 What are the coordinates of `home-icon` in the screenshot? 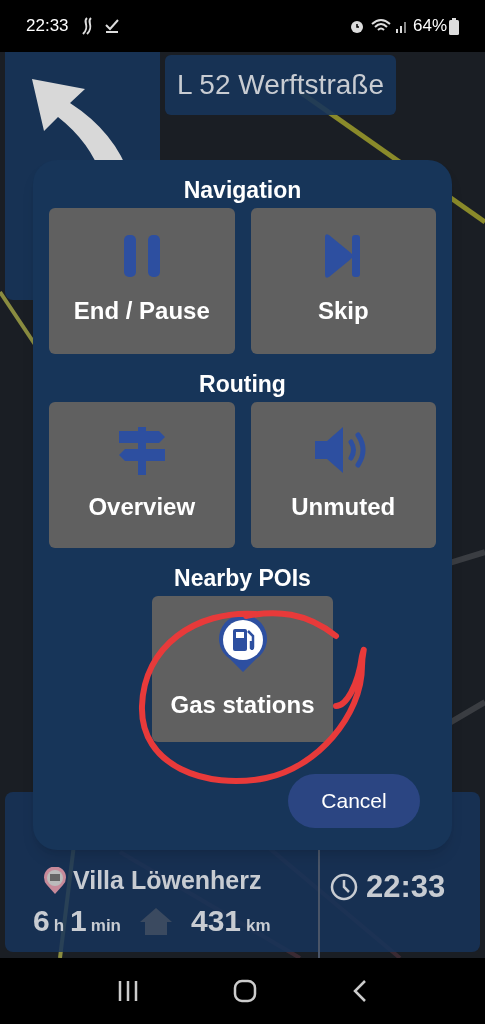 It's located at (156, 920).